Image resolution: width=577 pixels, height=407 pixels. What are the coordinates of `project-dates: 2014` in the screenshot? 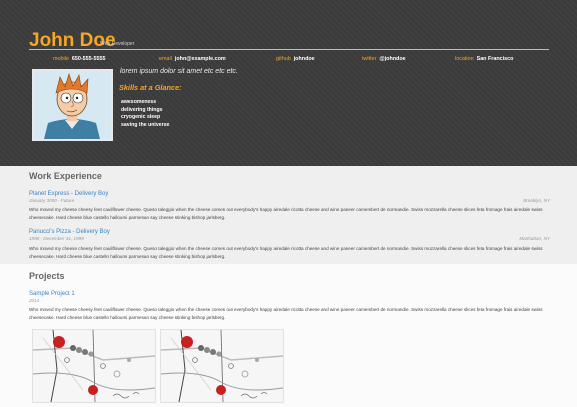 It's located at (34, 300).